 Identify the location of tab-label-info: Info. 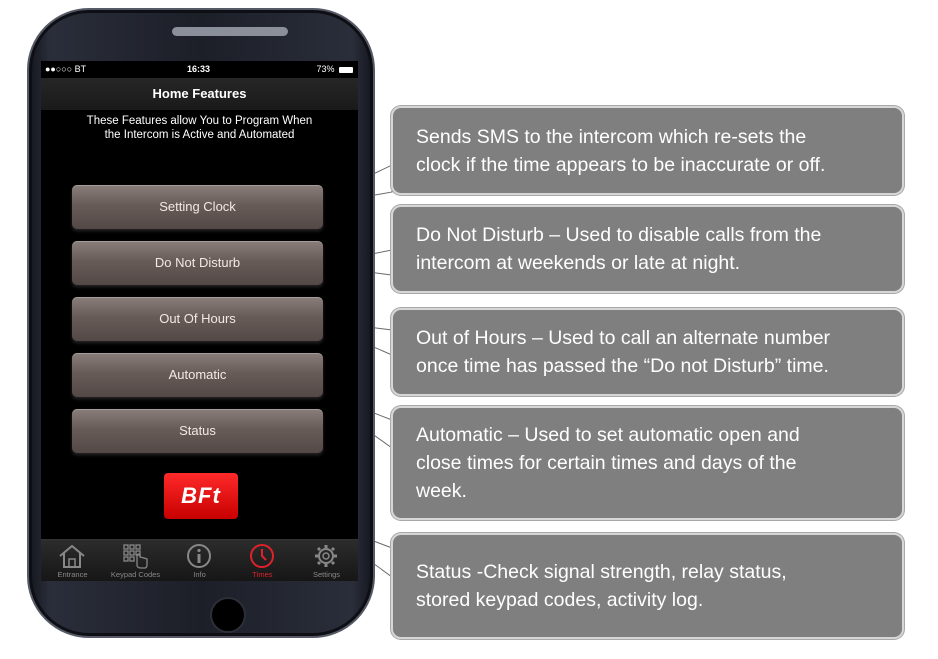
(199, 574).